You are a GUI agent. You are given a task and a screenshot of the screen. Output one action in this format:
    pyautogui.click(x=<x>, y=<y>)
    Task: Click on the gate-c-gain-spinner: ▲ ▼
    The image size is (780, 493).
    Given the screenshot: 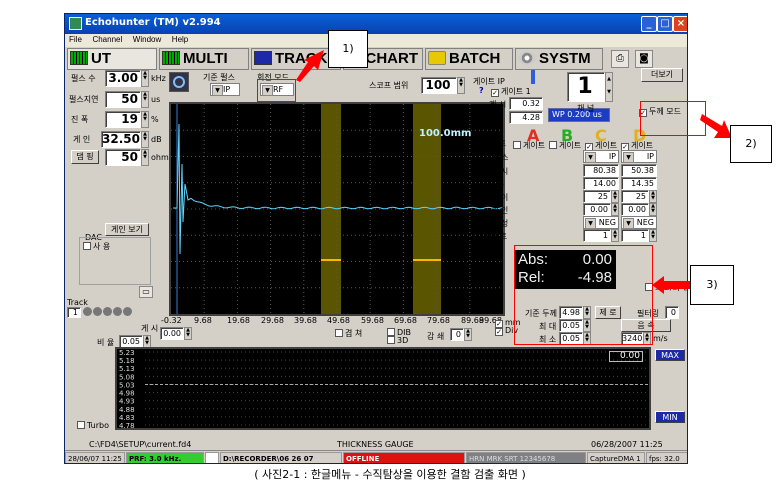 What is the action you would take?
    pyautogui.click(x=615, y=209)
    